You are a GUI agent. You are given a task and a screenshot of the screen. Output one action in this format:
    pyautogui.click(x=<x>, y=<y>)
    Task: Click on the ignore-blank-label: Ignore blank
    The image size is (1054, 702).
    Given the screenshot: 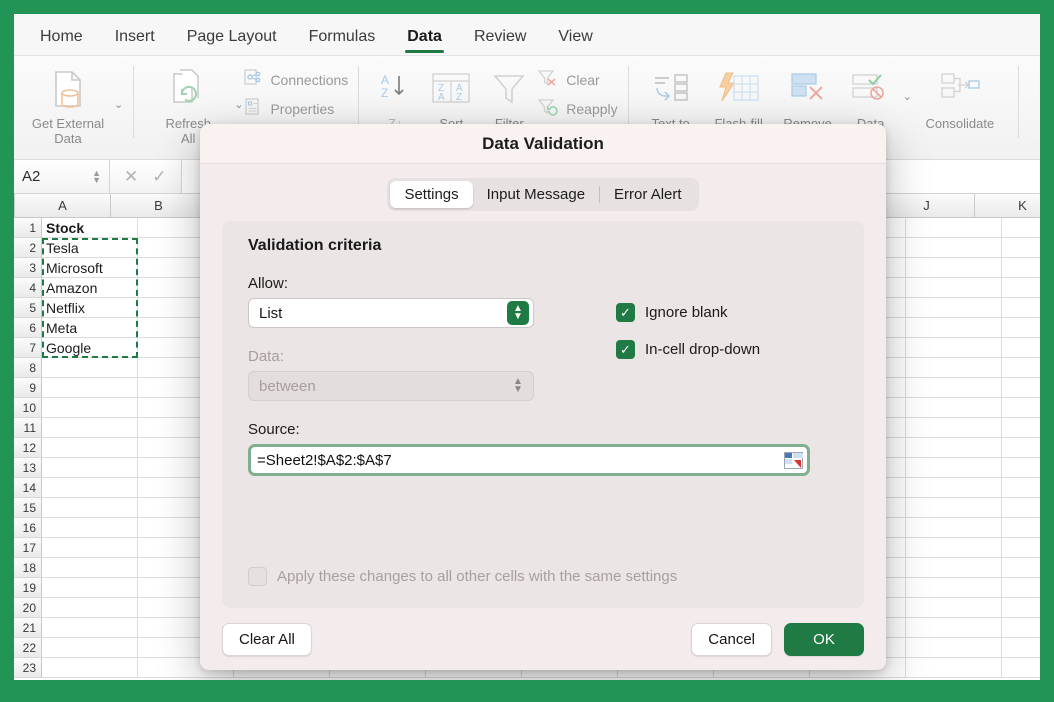 What is the action you would take?
    pyautogui.click(x=686, y=312)
    